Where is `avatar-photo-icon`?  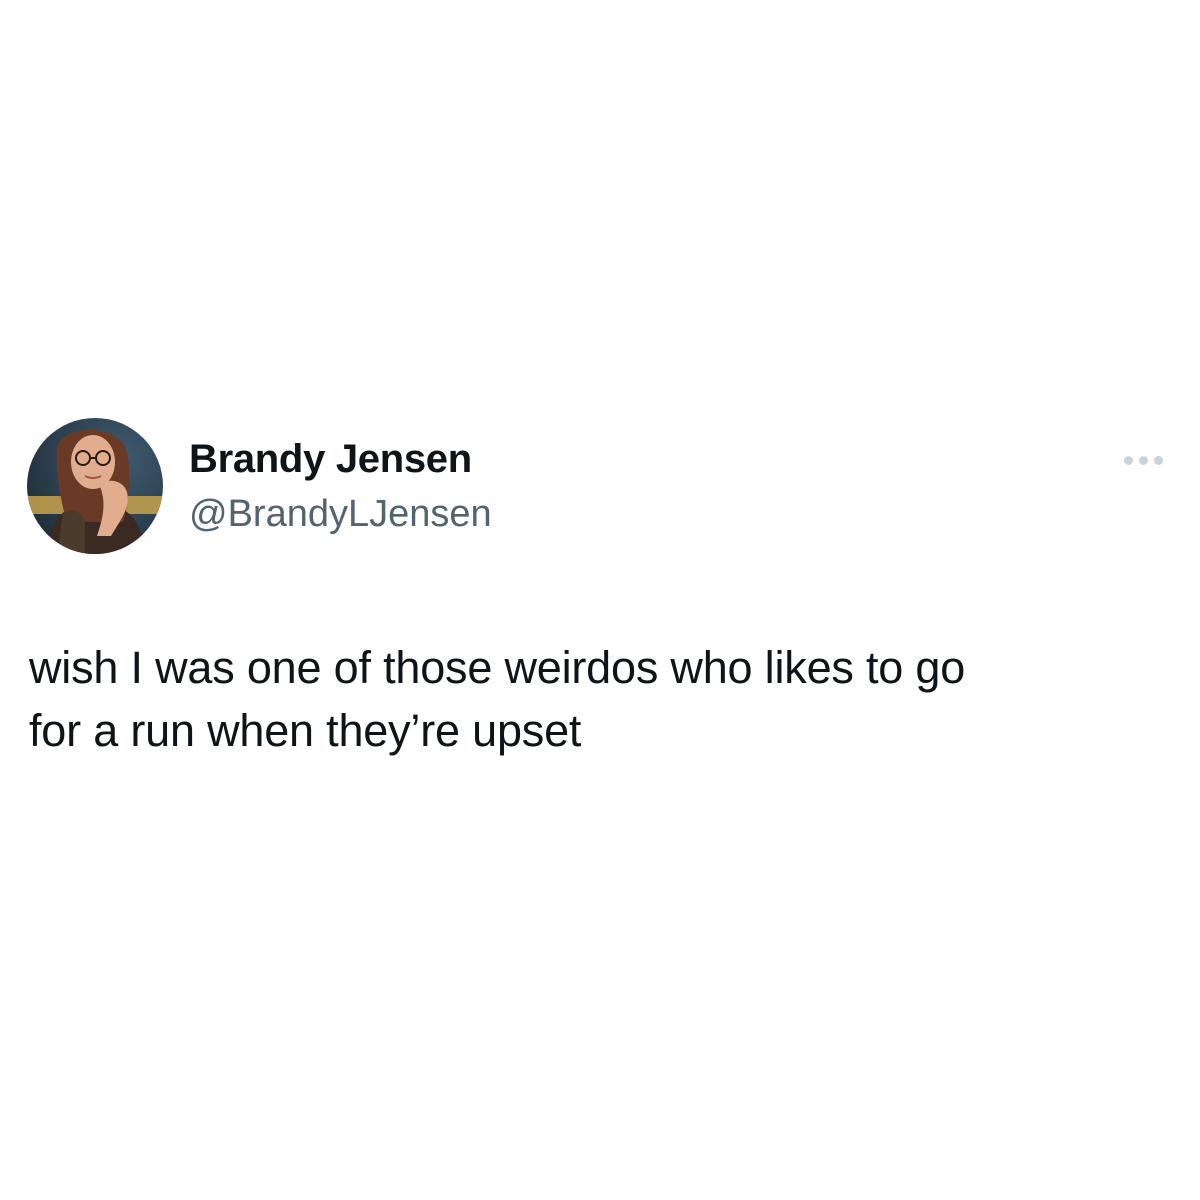 avatar-photo-icon is located at coordinates (95, 486).